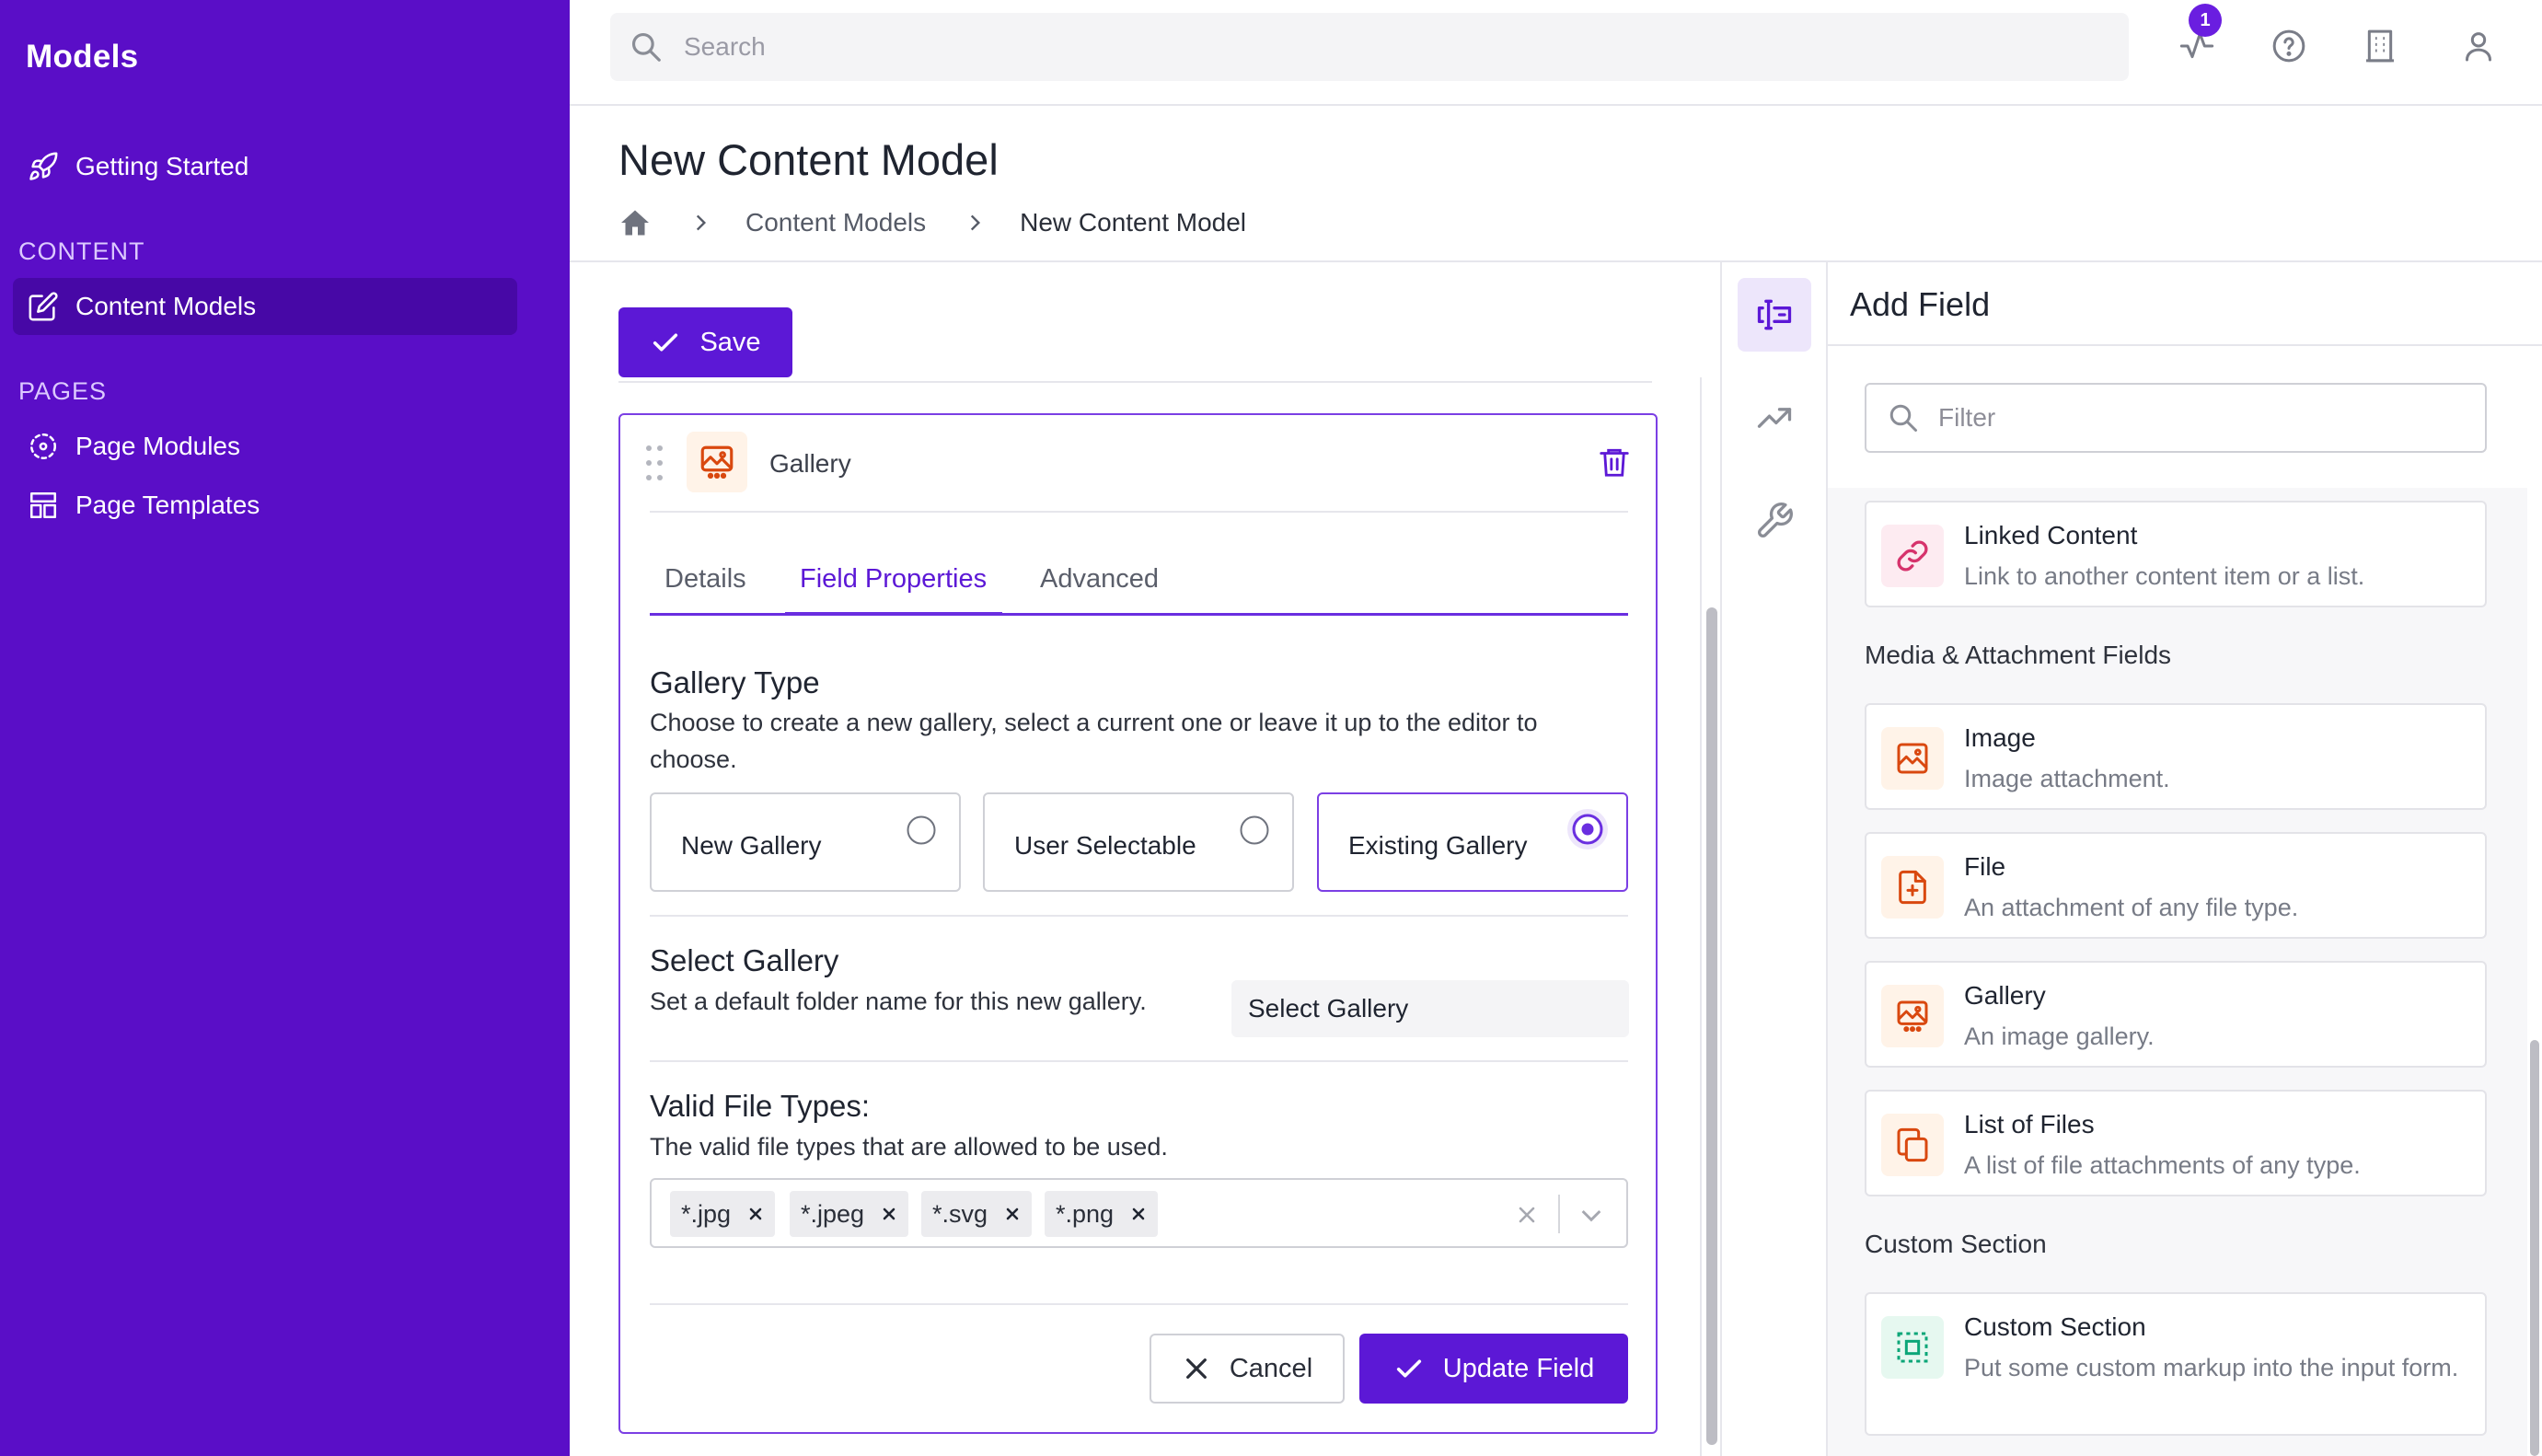  What do you see at coordinates (265, 166) in the screenshot?
I see `sidebar-item-getting-started: Getting Started` at bounding box center [265, 166].